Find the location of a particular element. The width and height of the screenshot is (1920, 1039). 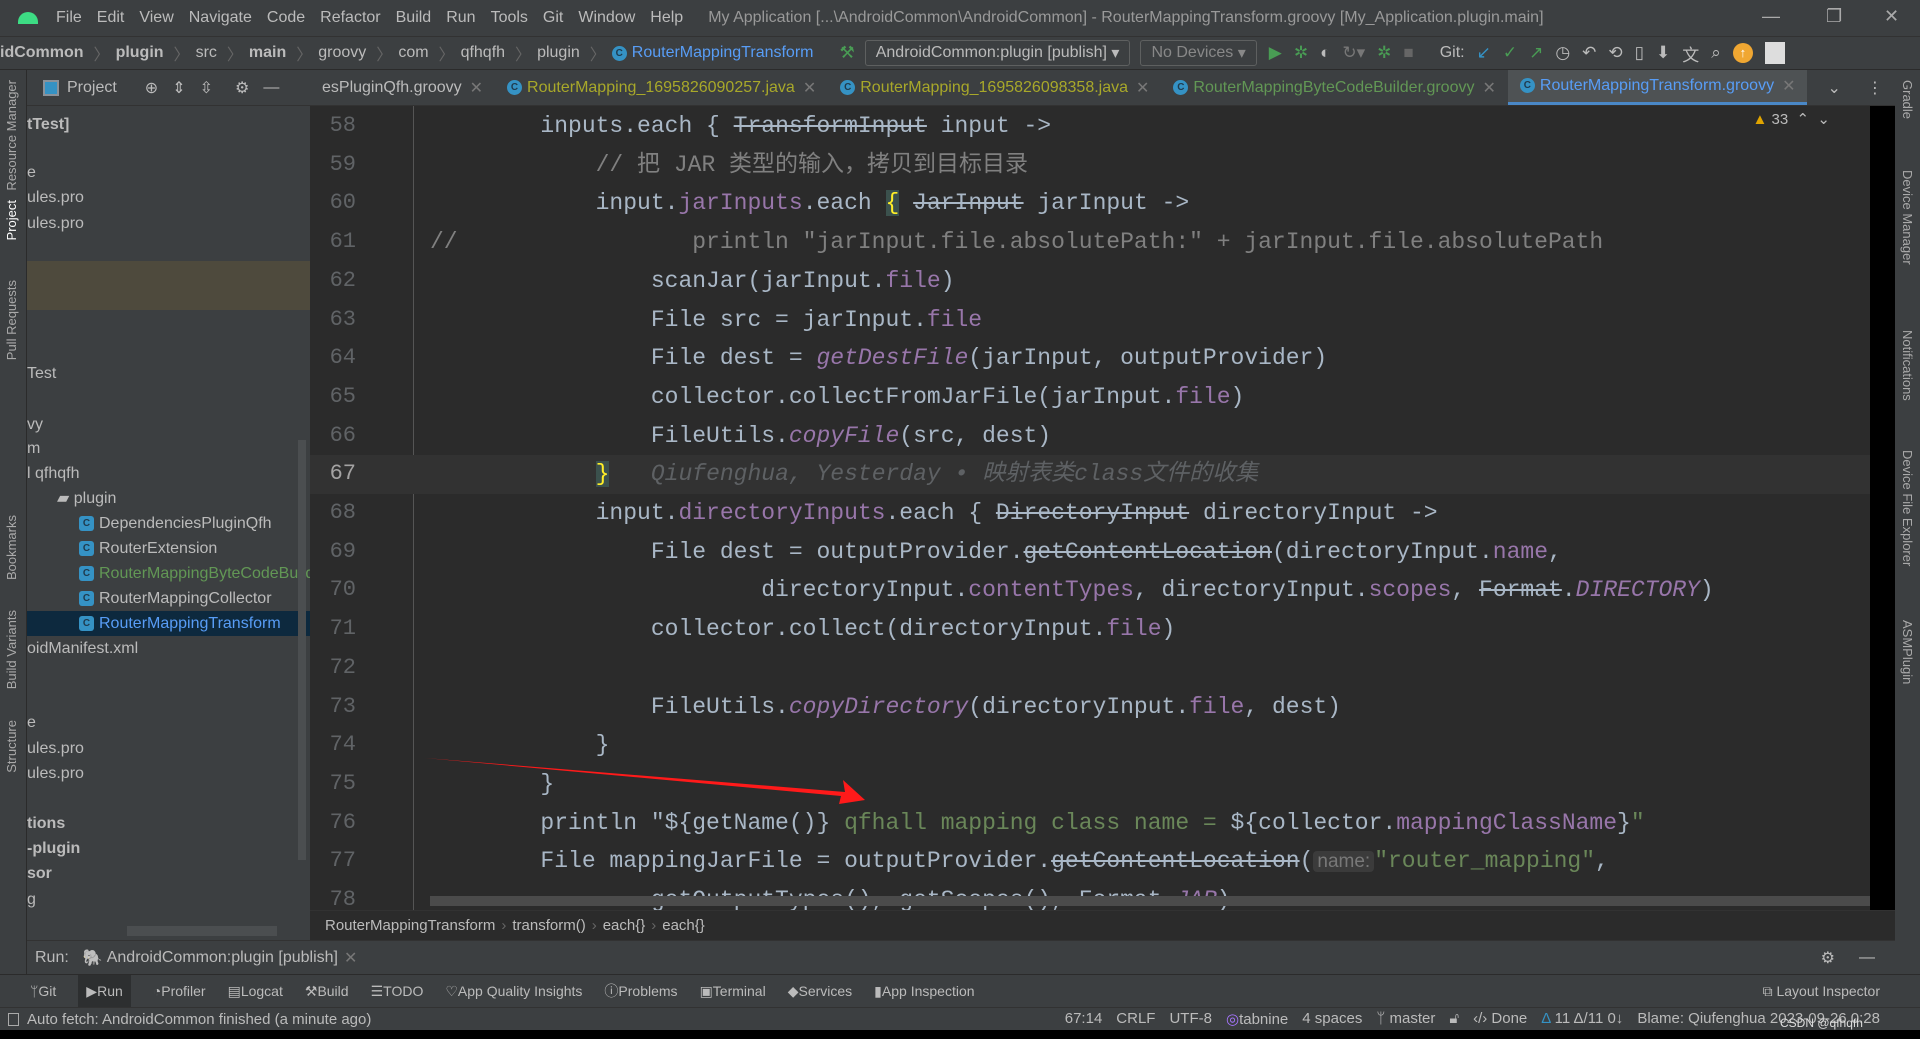

rollback-icon: ↶ is located at coordinates (1589, 53).